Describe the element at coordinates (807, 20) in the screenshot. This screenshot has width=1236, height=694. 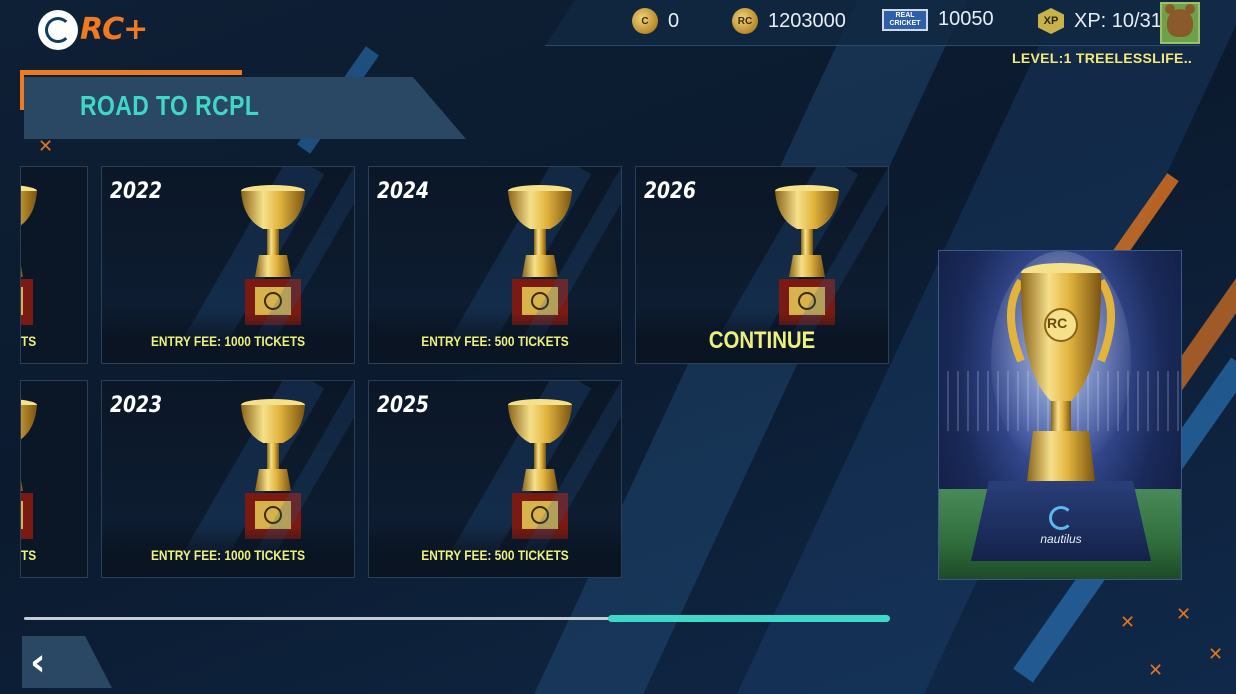
I see `coins-value: 1203000` at that location.